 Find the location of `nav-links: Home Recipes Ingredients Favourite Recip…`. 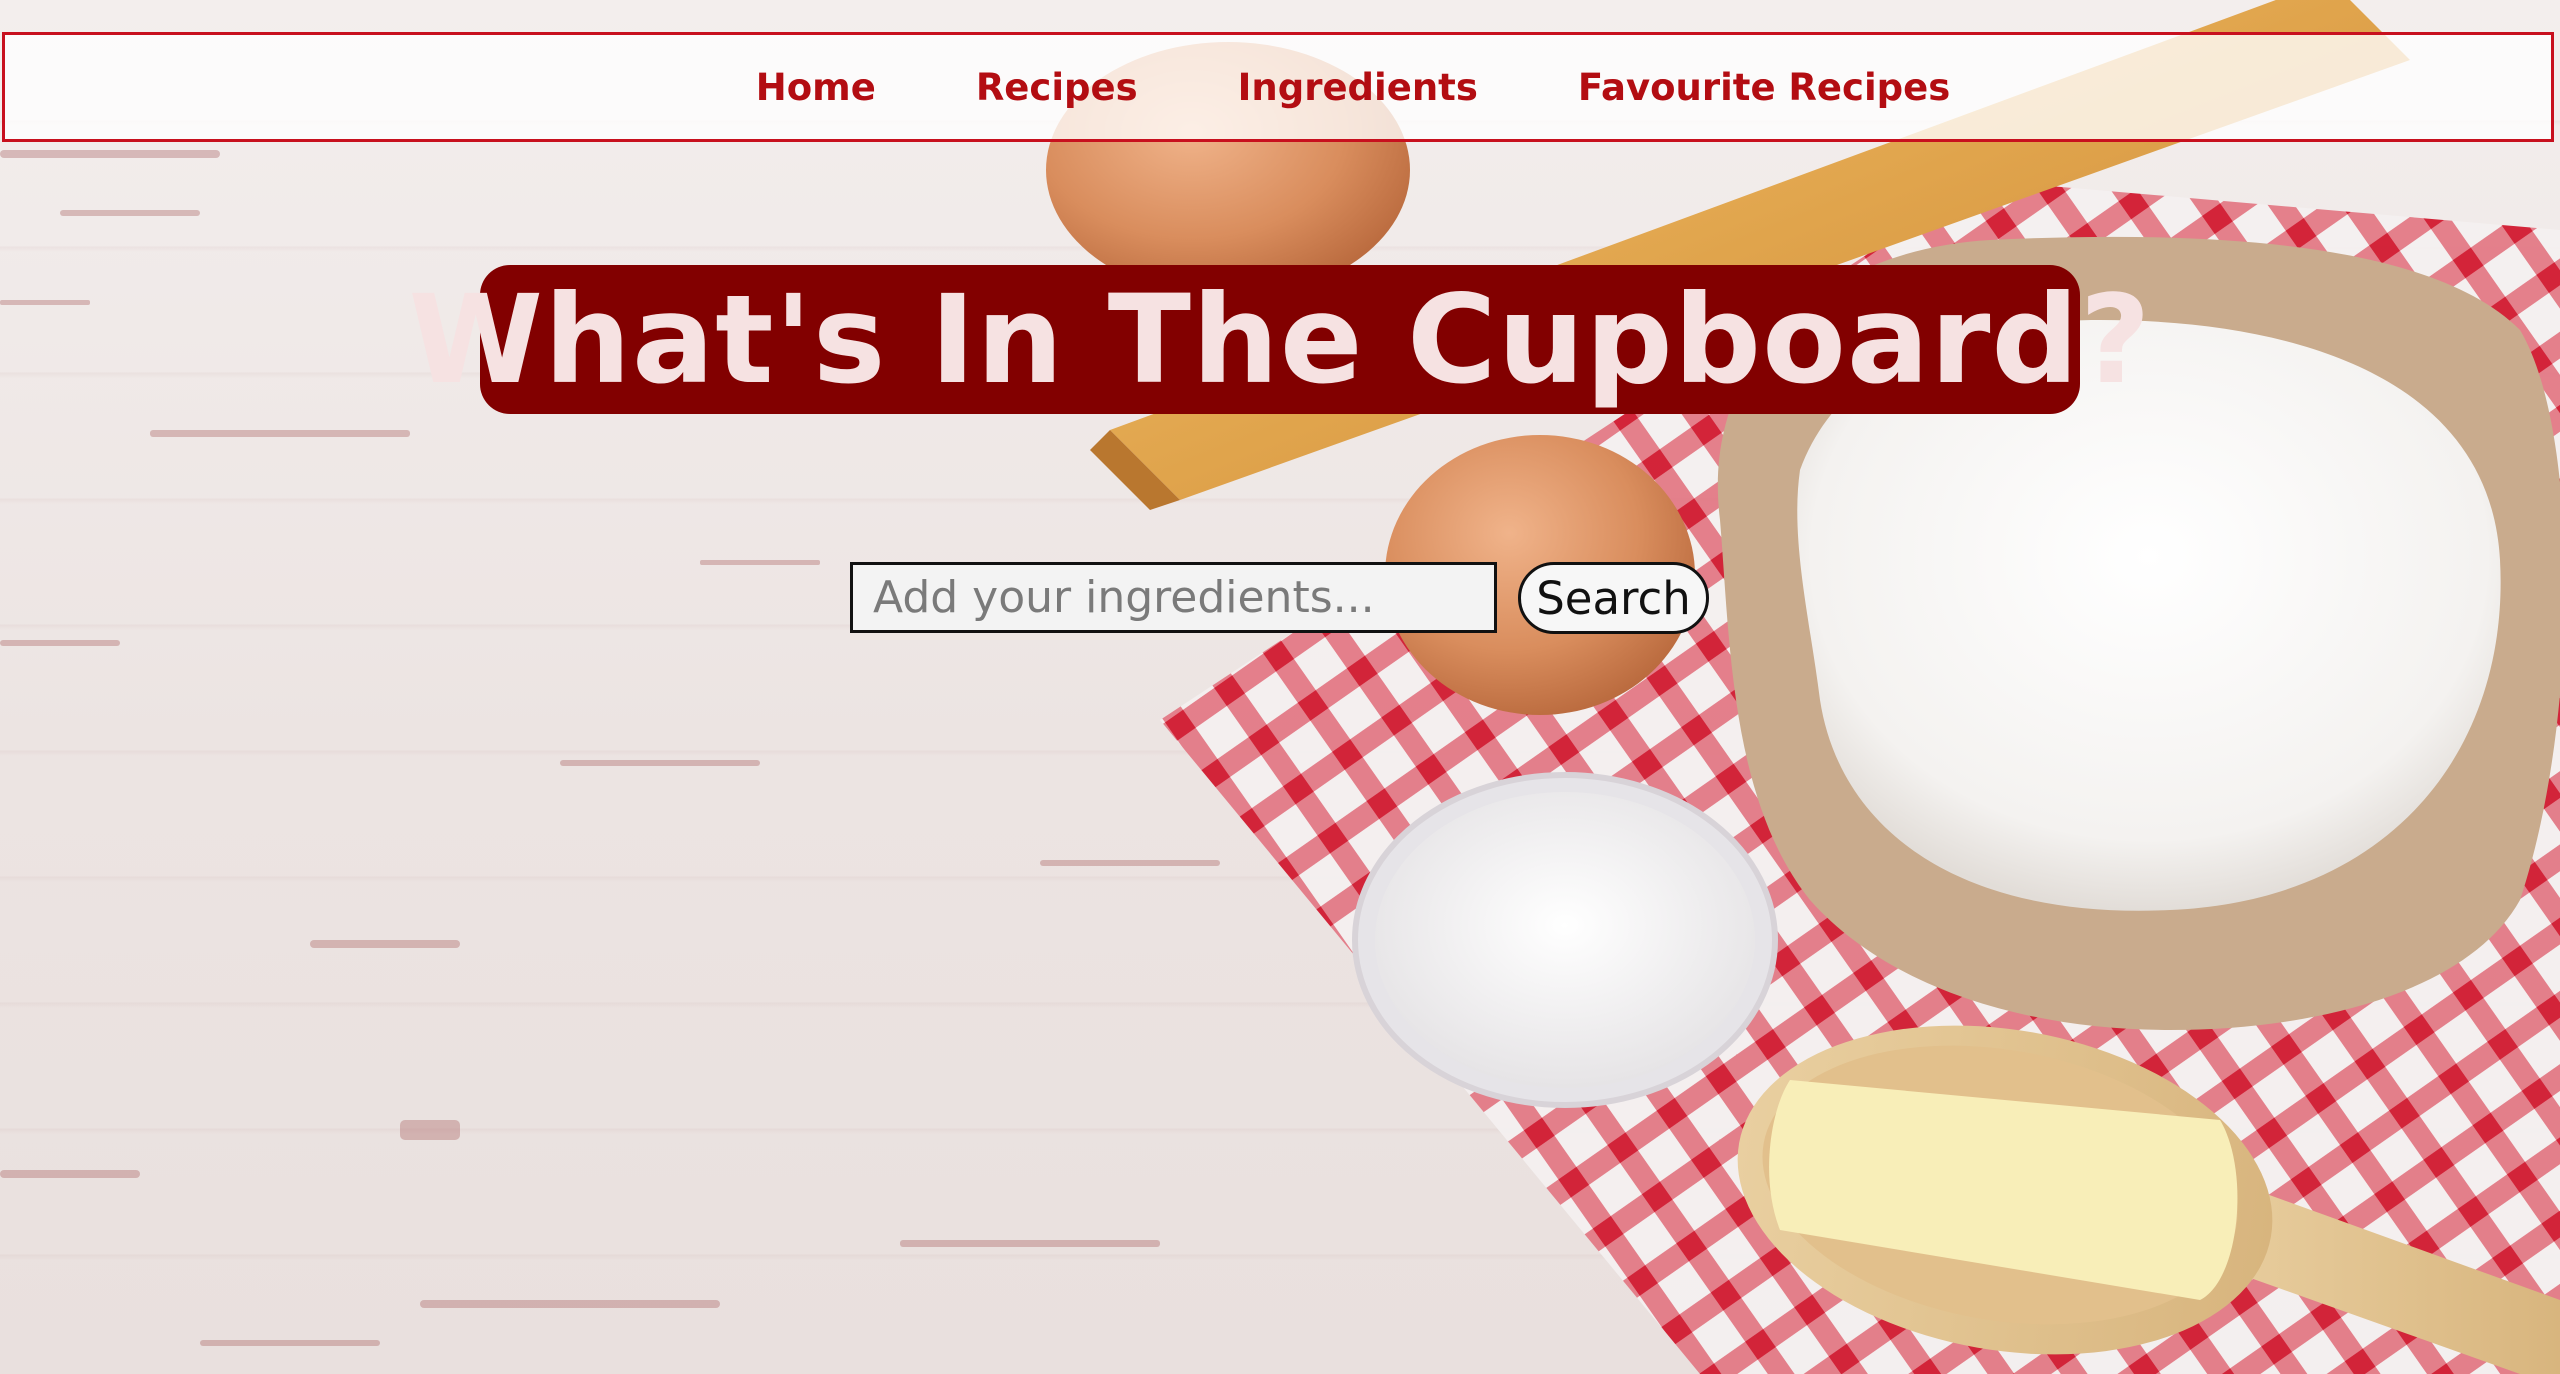

nav-links: Home Recipes Ingredients Favourite Recip… is located at coordinates (1353, 87).